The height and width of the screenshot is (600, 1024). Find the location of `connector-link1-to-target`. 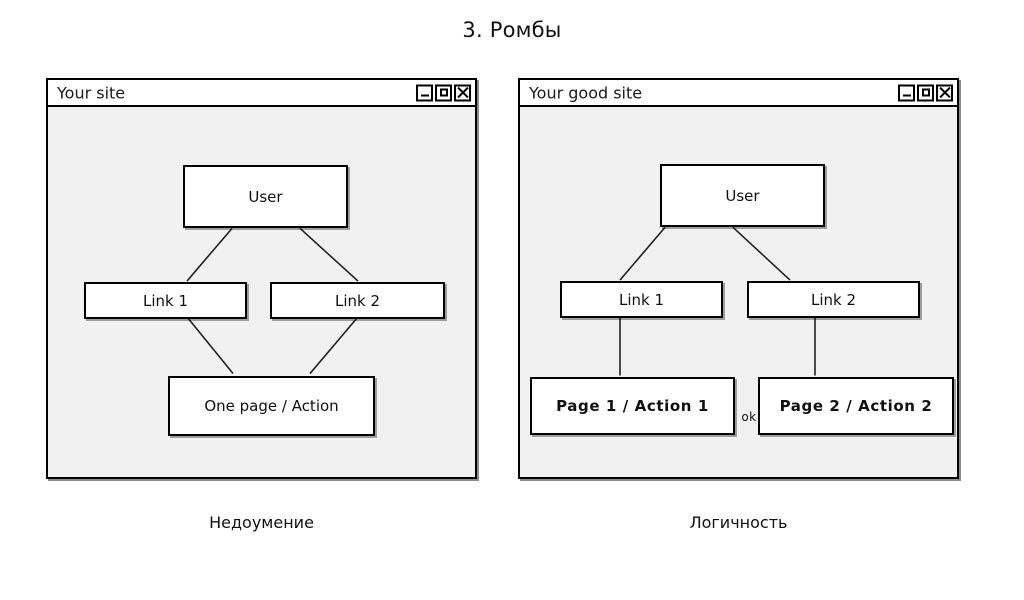

connector-link1-to-target is located at coordinates (210, 345).